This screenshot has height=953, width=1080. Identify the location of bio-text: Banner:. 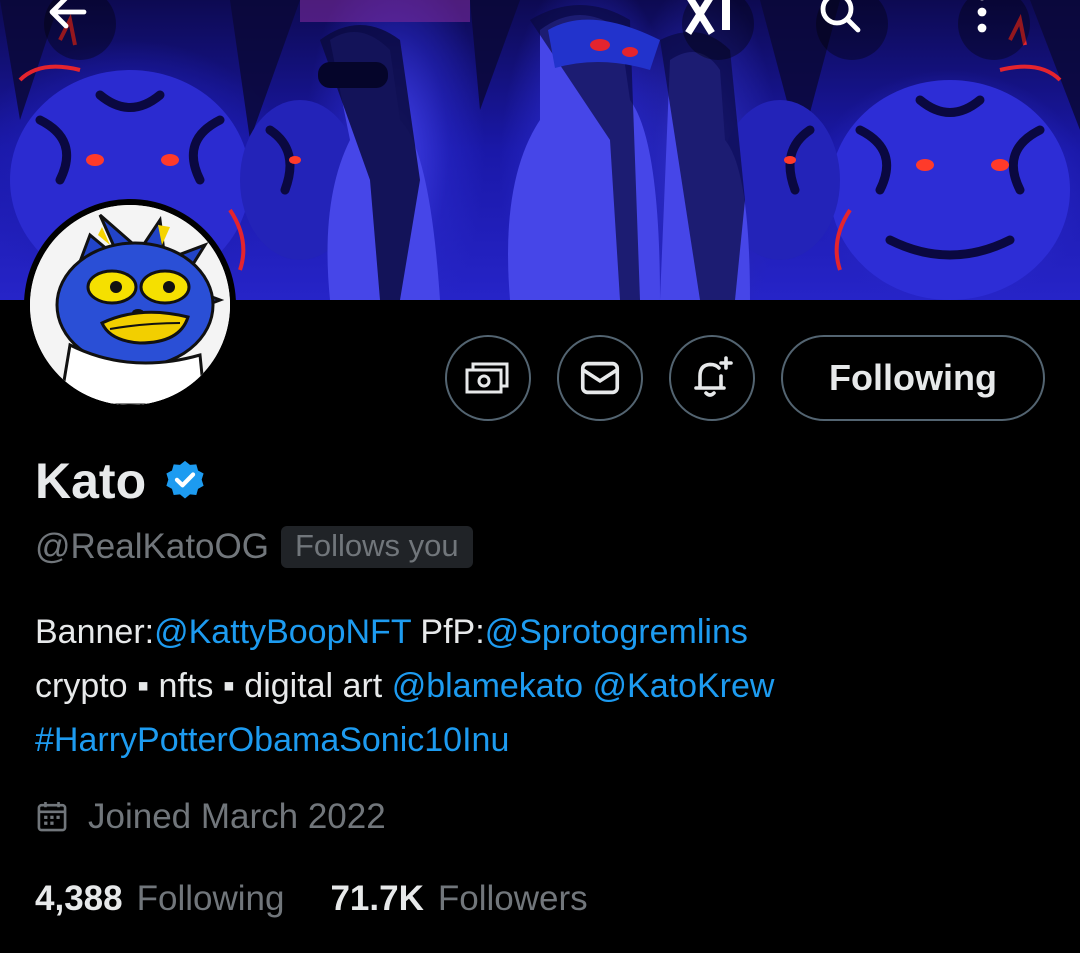
(95, 632).